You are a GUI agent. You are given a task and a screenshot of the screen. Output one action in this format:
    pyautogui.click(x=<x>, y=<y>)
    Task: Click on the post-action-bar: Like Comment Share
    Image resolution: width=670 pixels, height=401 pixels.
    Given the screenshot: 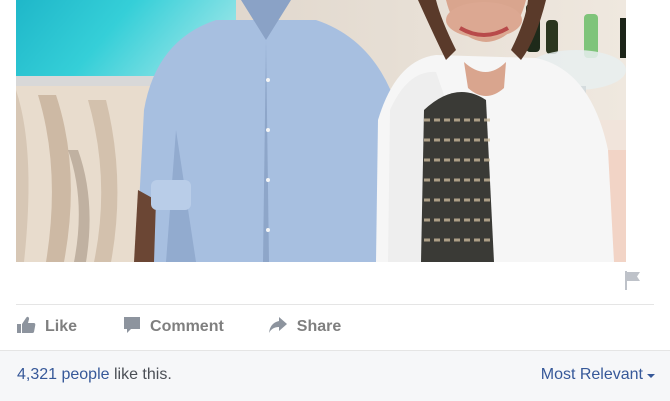 What is the action you would take?
    pyautogui.click(x=335, y=327)
    